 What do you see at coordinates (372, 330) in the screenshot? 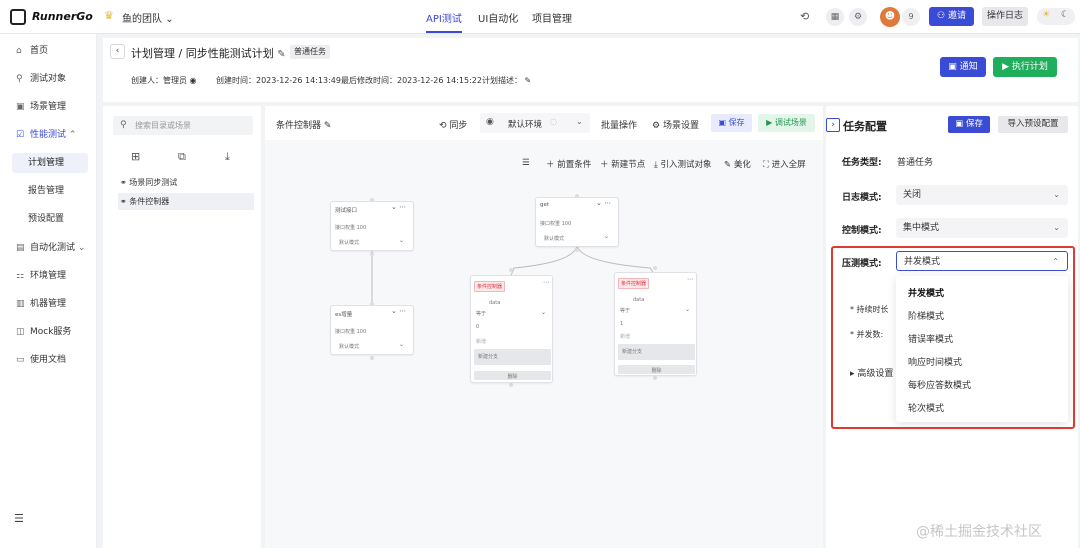
I see `api-node: es增量 ⌄ ⋯ 接口权重 100 默认模式 ⌄` at bounding box center [372, 330].